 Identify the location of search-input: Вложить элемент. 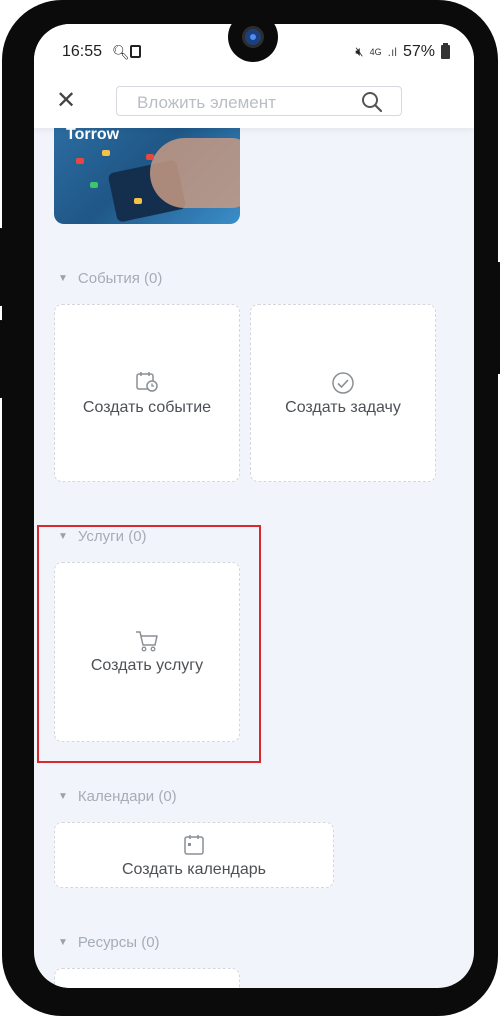
(259, 101).